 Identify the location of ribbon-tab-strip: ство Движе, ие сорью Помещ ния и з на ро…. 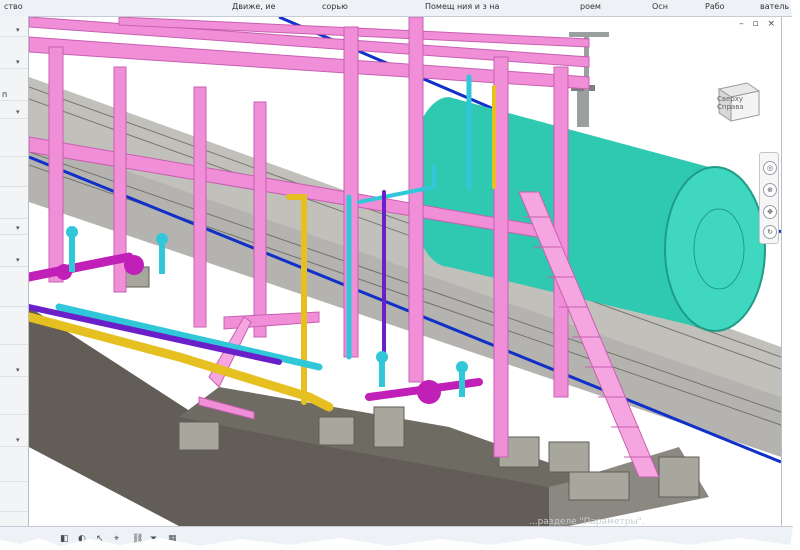
(400, 8).